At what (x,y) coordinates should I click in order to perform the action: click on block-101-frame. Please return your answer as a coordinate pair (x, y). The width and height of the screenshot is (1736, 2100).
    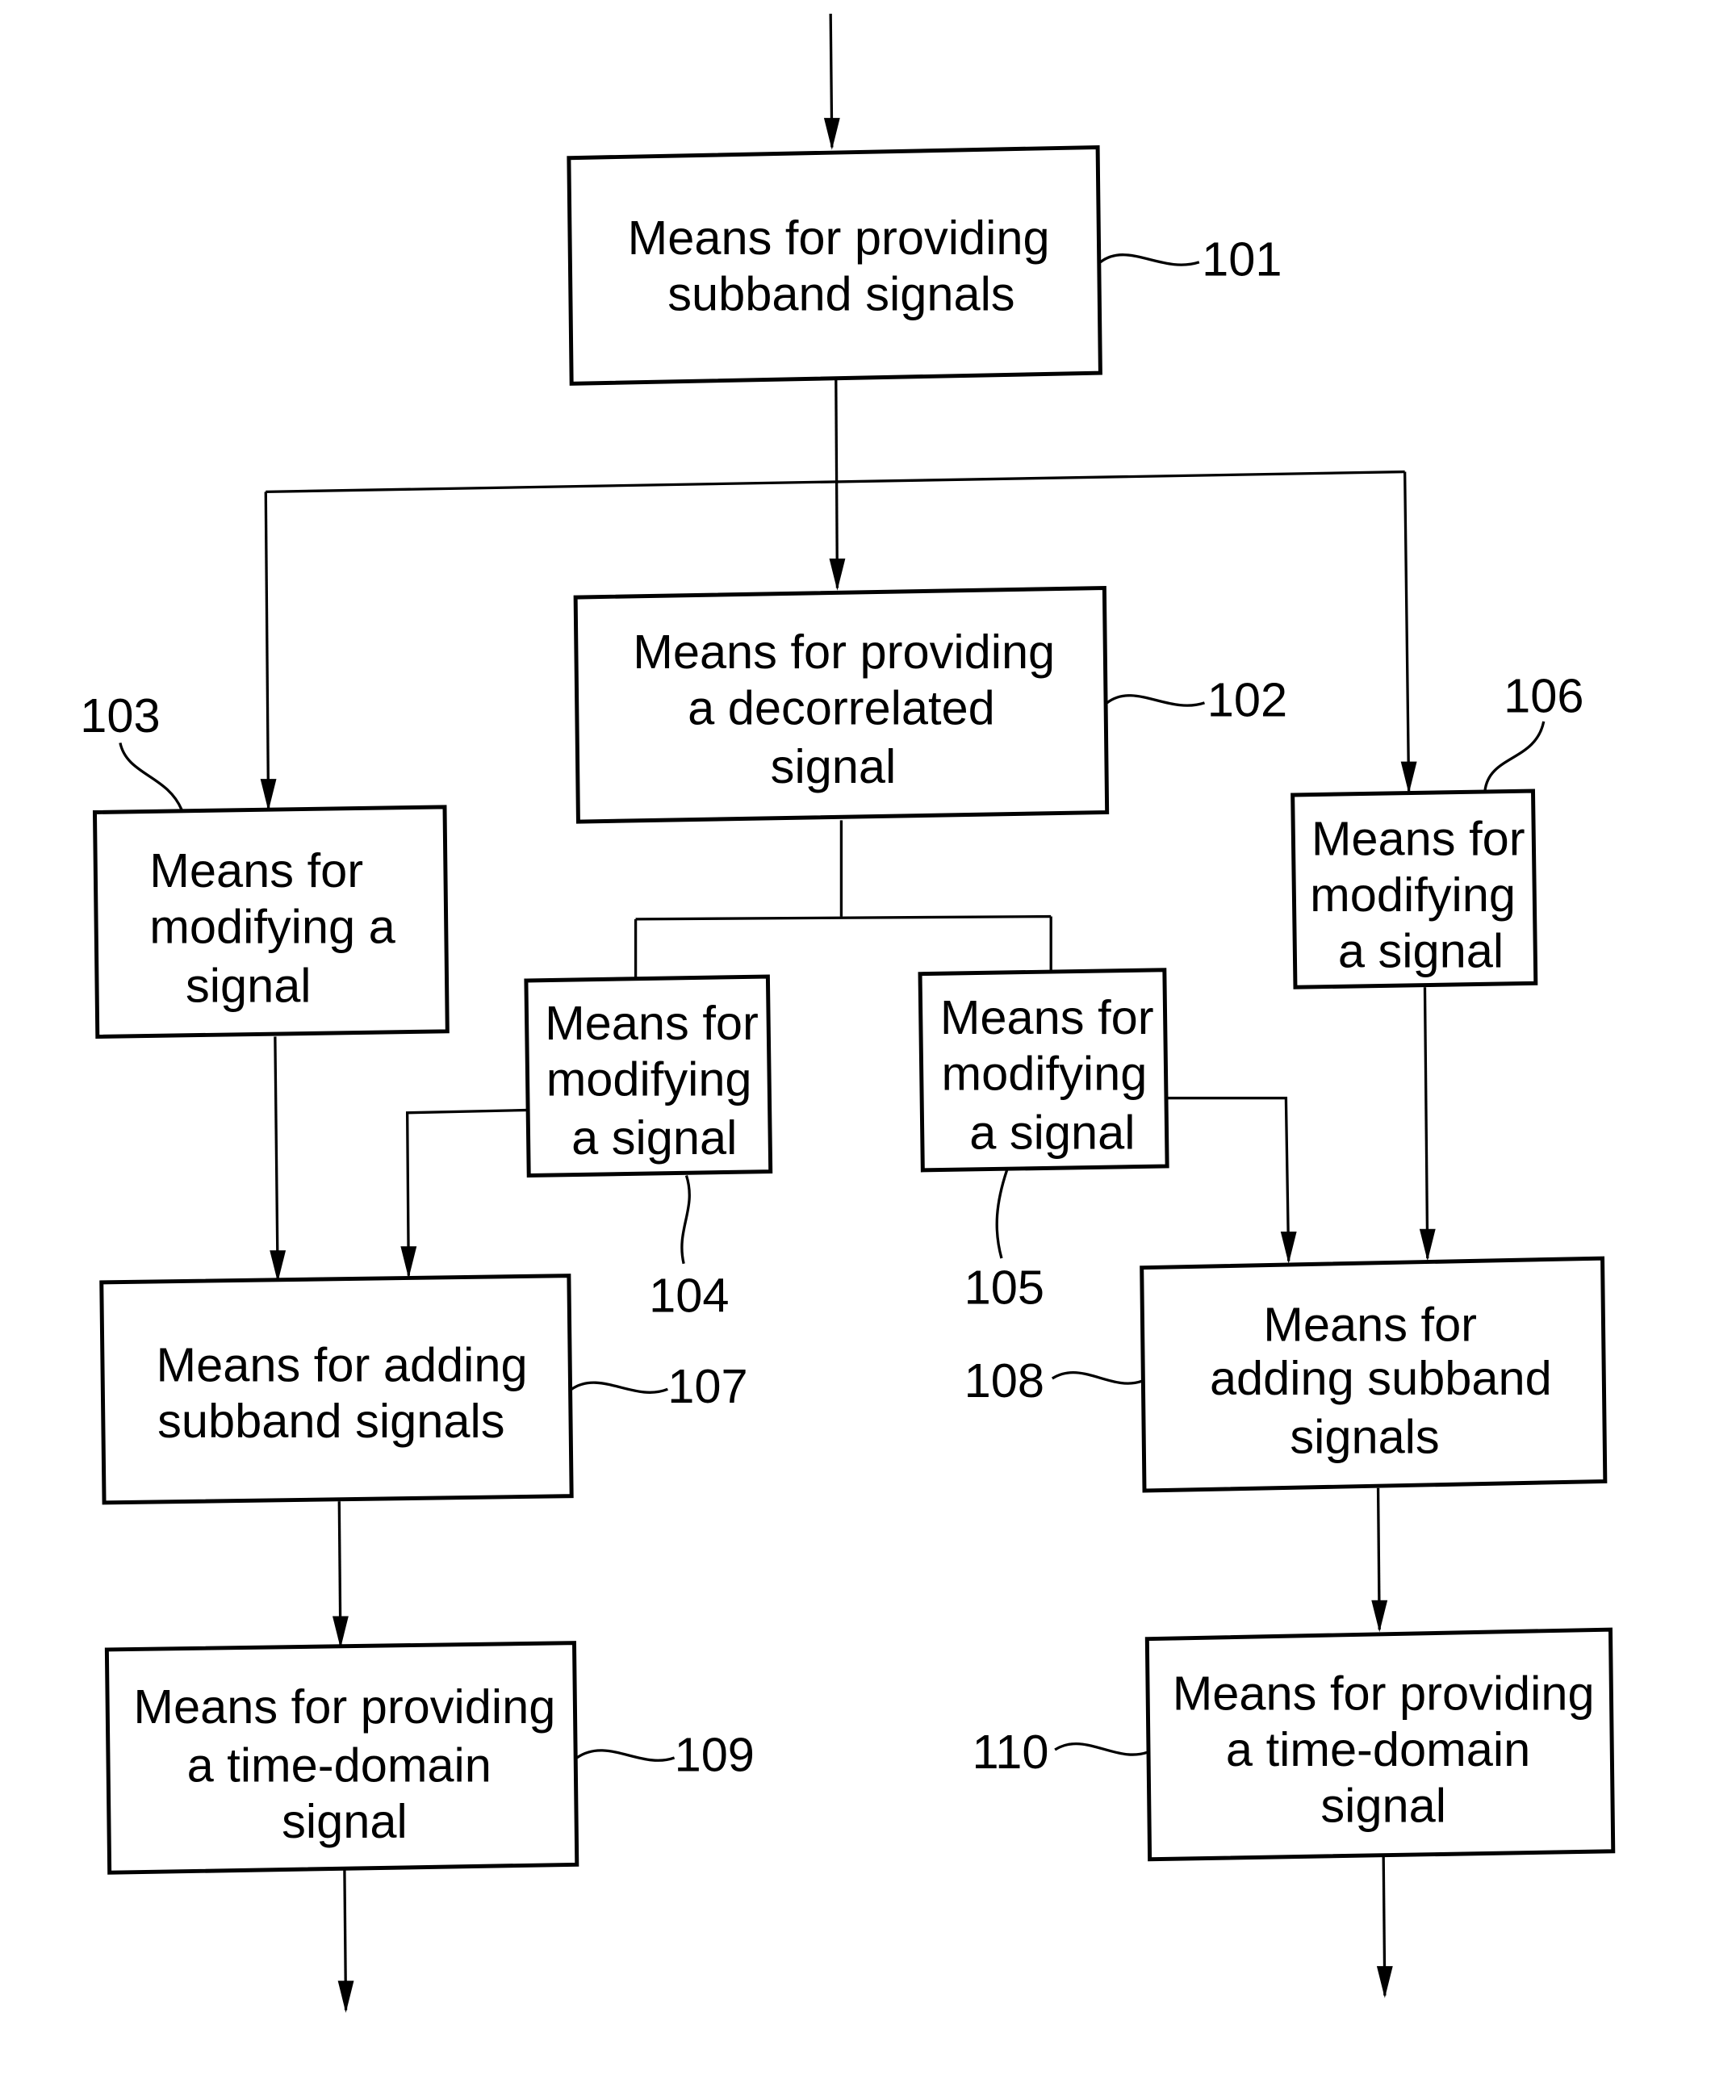
    Looking at the image, I should click on (835, 265).